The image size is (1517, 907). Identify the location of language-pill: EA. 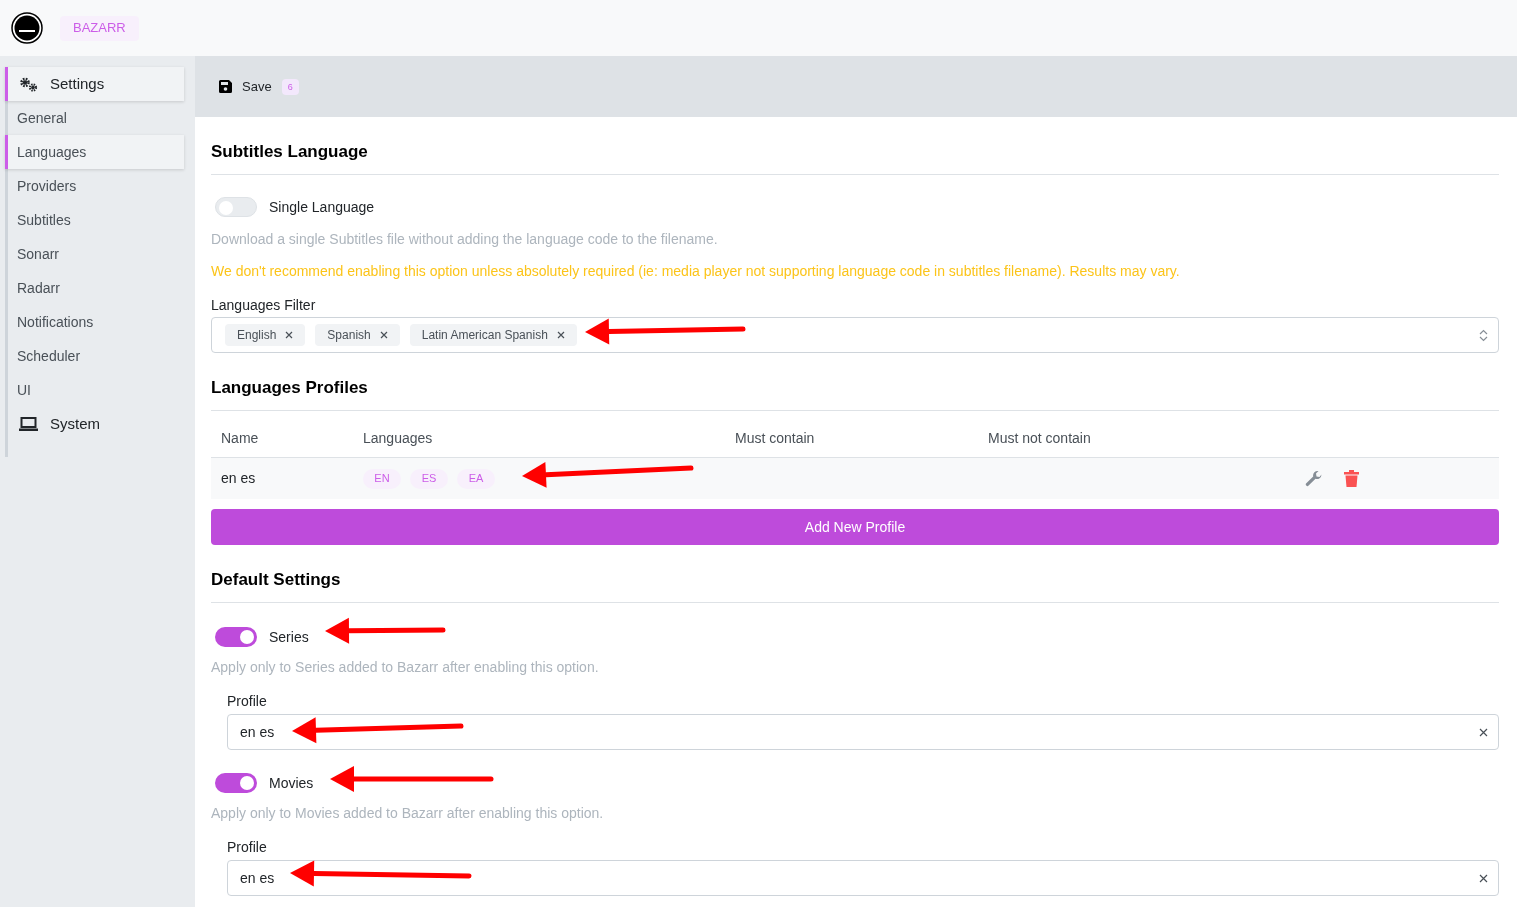
(476, 478).